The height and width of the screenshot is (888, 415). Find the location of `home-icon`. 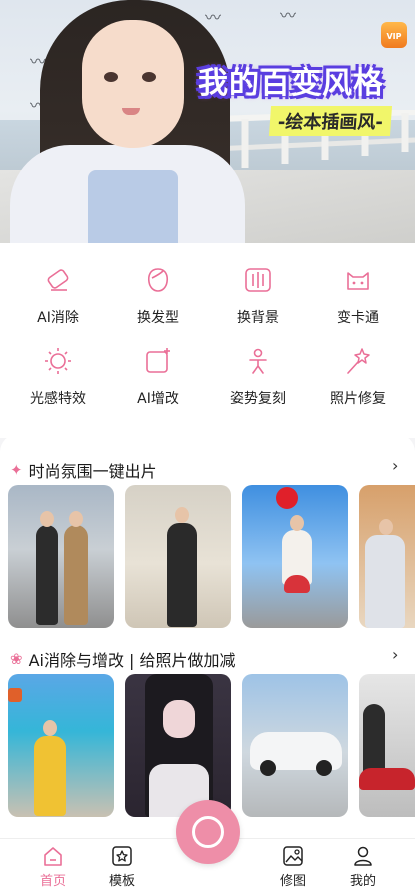

home-icon is located at coordinates (53, 856).